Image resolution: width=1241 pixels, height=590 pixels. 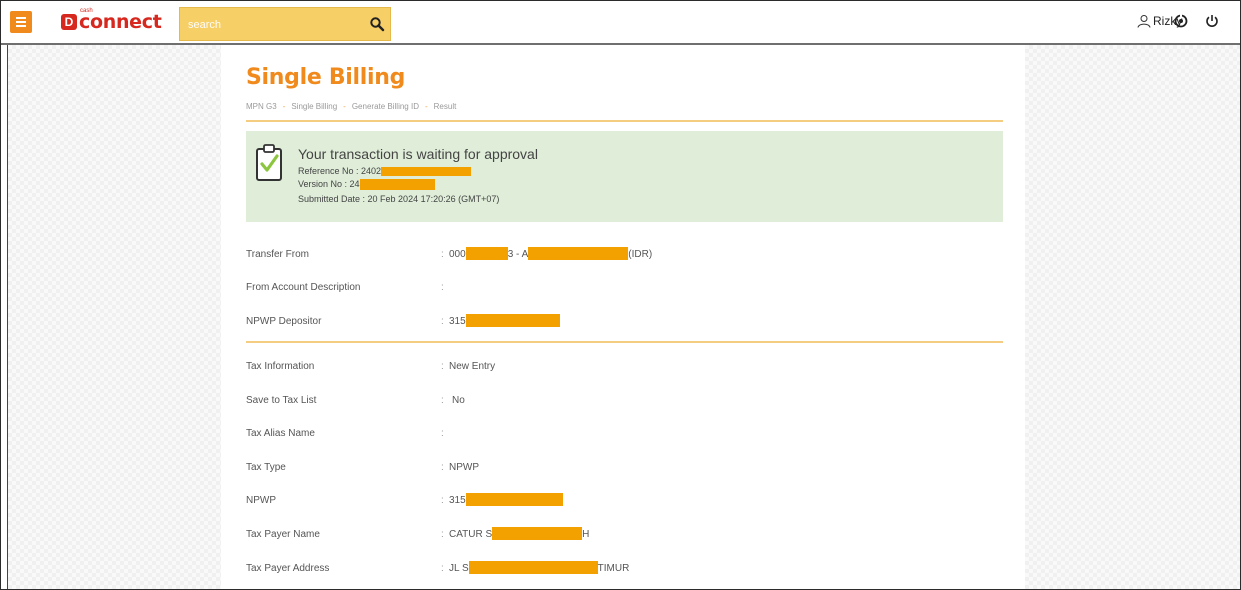 I want to click on logo-badge: D, so click(x=69, y=22).